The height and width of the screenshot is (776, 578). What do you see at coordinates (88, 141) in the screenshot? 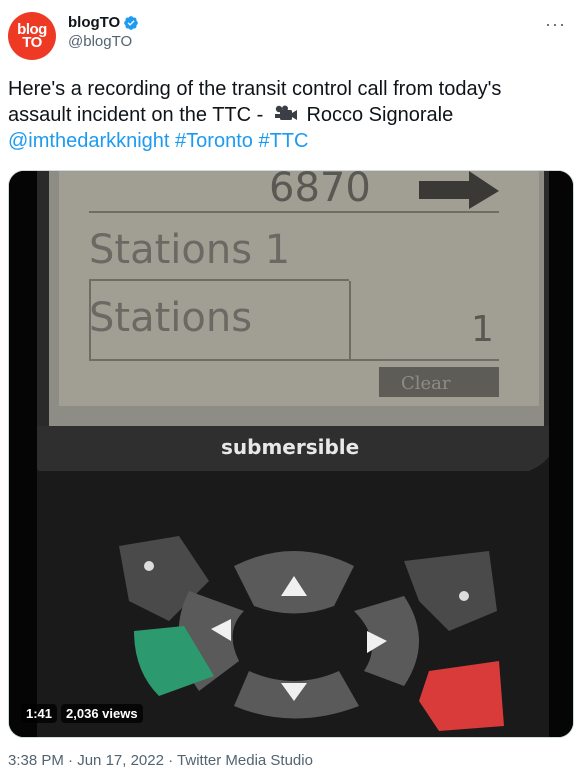
I see `mention-link: @imthedarkknight` at bounding box center [88, 141].